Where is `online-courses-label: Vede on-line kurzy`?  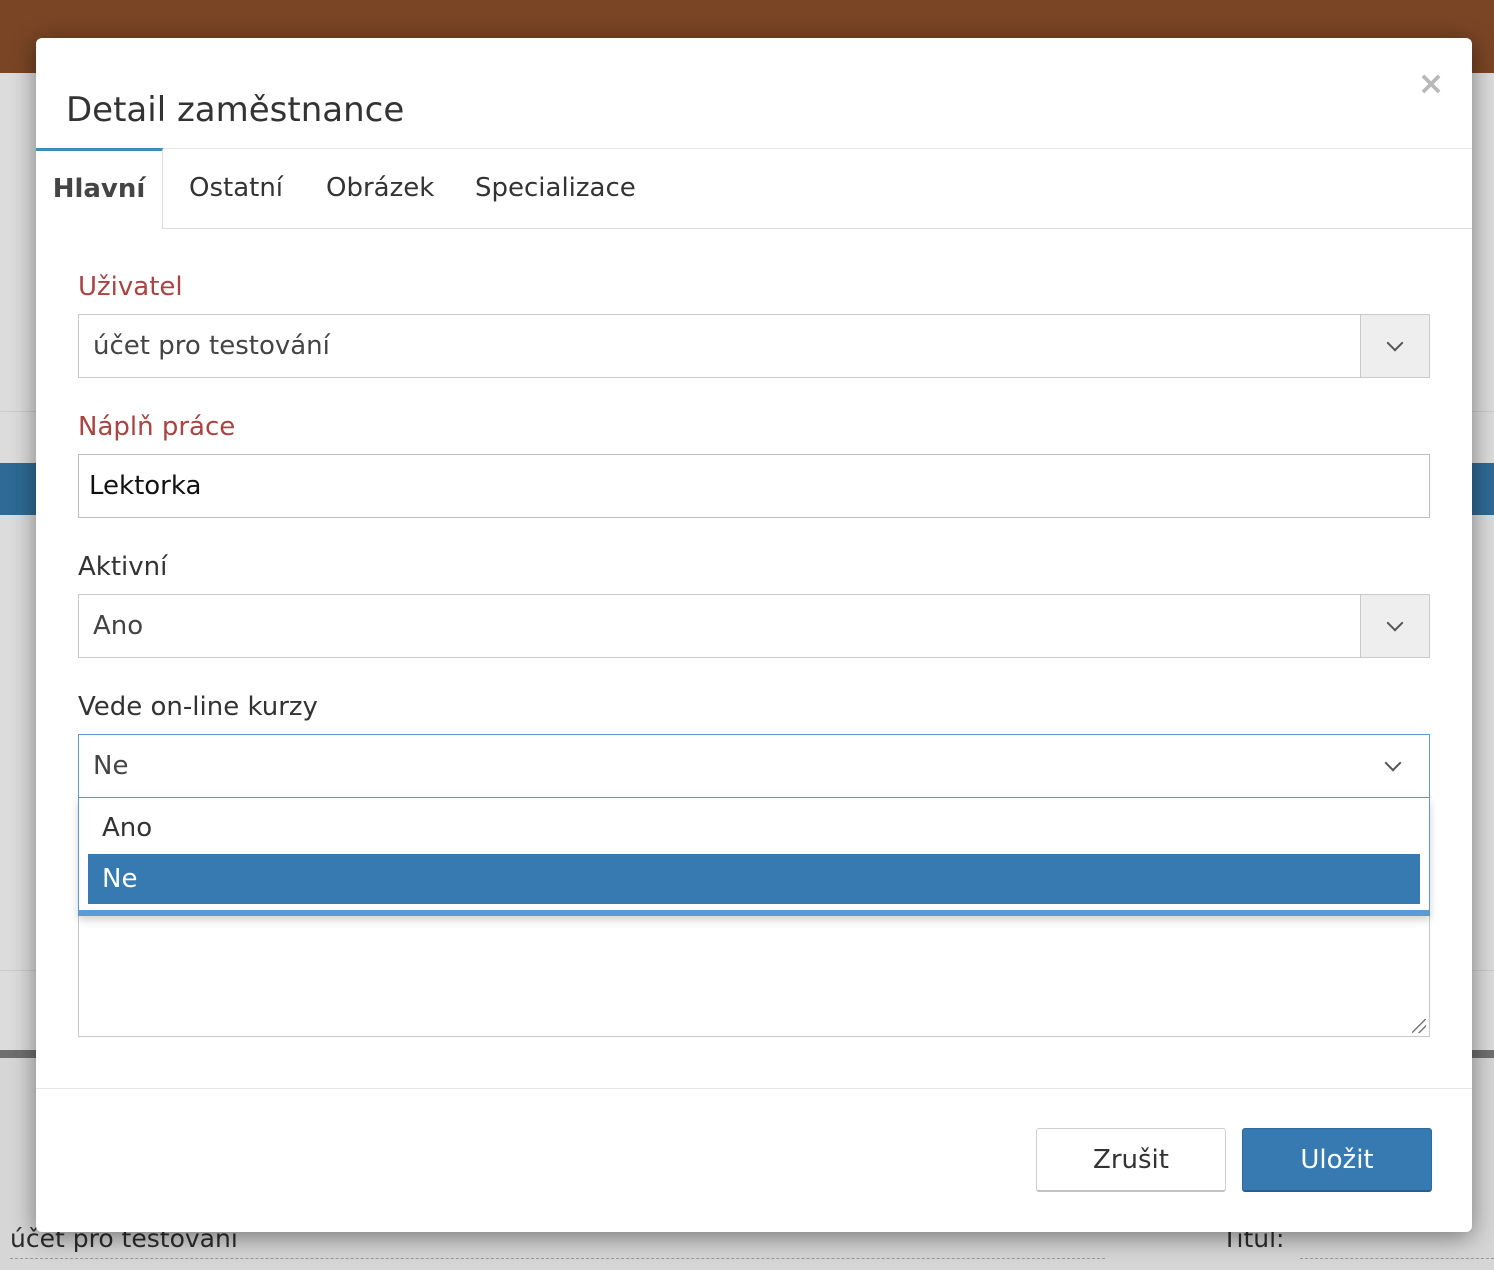
online-courses-label: Vede on-line kurzy is located at coordinates (198, 707).